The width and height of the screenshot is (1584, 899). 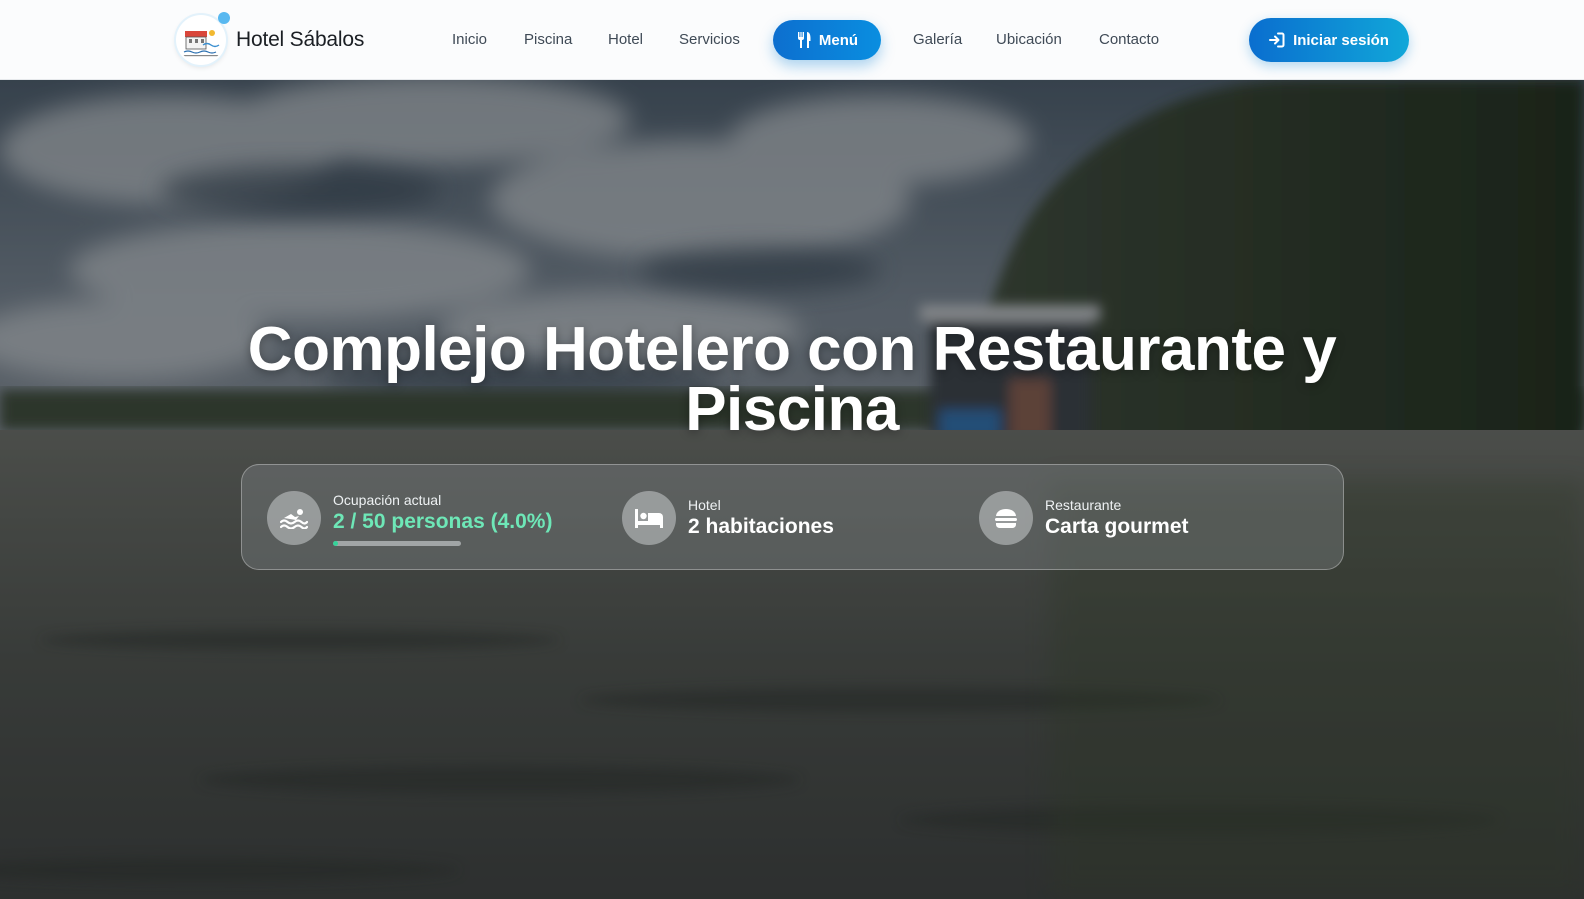 I want to click on stat-occupancy-text: Ocupación actual 2 / 50 personas (4.0%), so click(x=442, y=518).